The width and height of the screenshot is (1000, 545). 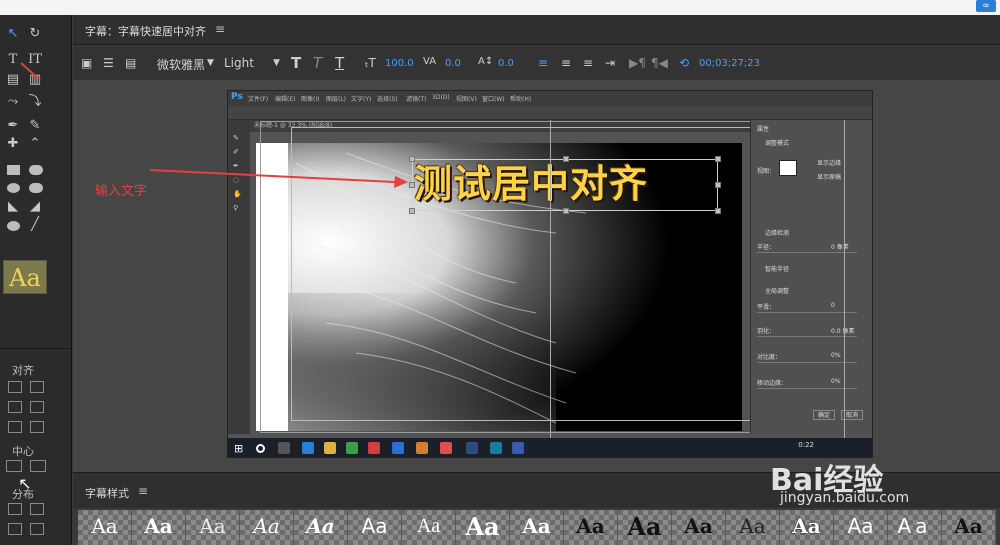 I want to click on styles-menu-icon: ≡, so click(x=143, y=491).